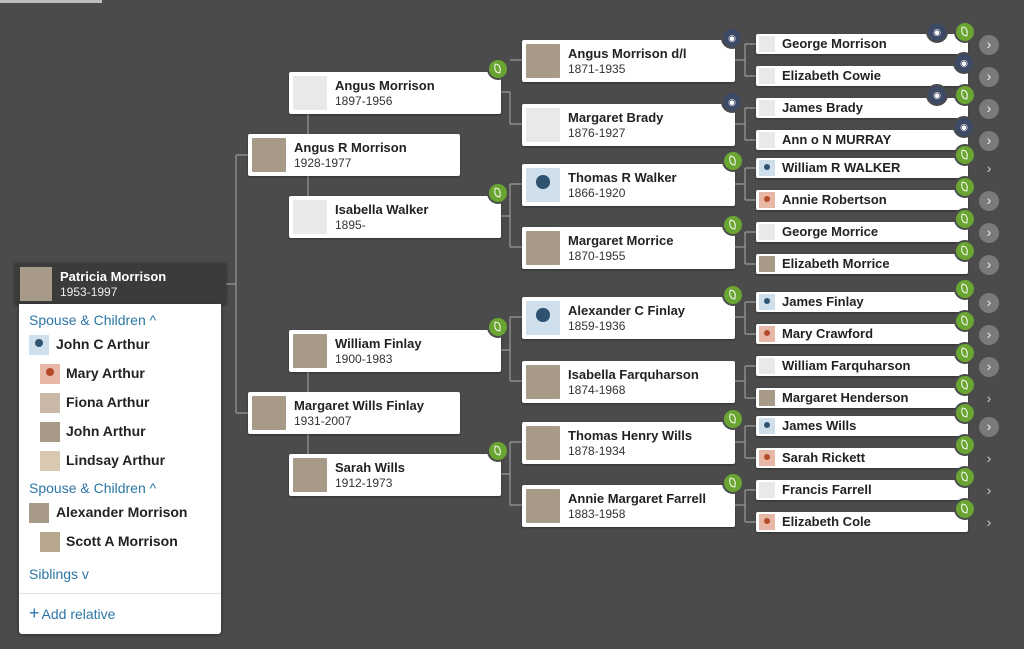 This screenshot has width=1024, height=649. I want to click on ancestor-card: Mary Crawford, so click(862, 334).